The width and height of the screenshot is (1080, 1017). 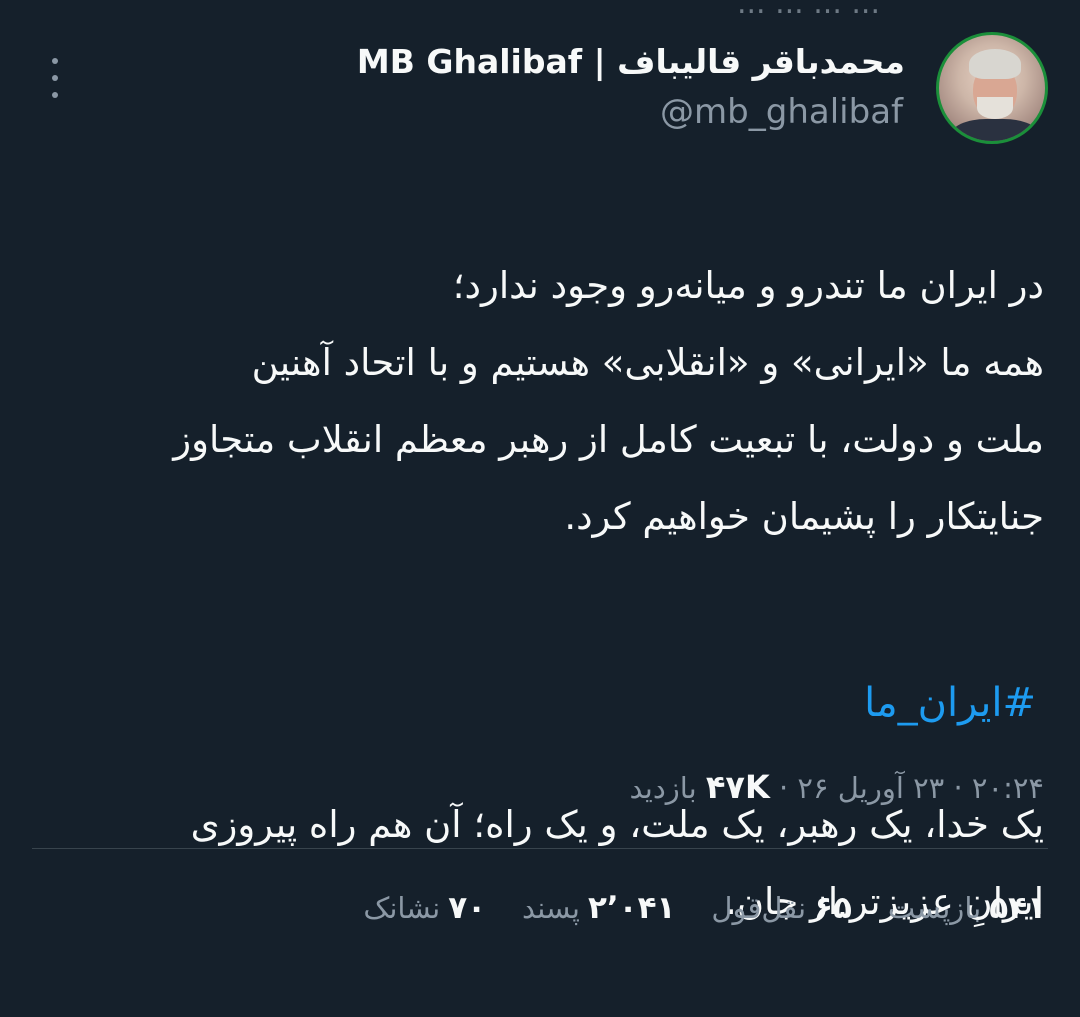 What do you see at coordinates (737, 787) in the screenshot?
I see `views-count: ۴۷K` at bounding box center [737, 787].